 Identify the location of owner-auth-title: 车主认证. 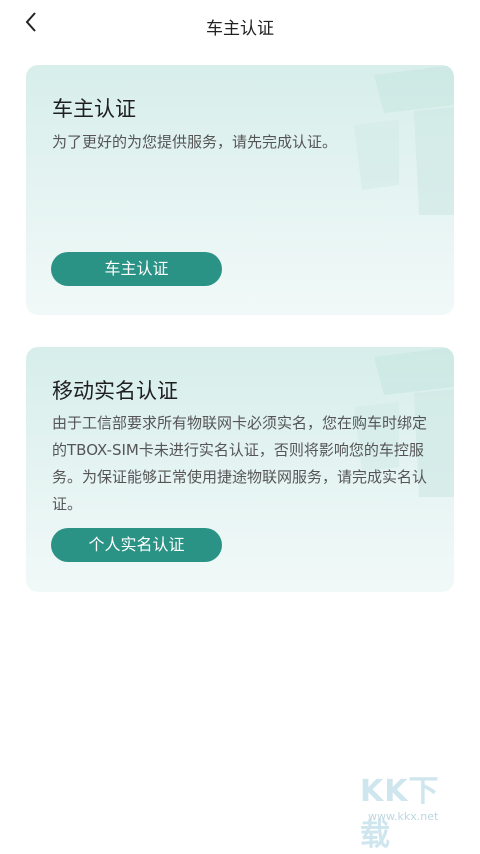
(94, 109).